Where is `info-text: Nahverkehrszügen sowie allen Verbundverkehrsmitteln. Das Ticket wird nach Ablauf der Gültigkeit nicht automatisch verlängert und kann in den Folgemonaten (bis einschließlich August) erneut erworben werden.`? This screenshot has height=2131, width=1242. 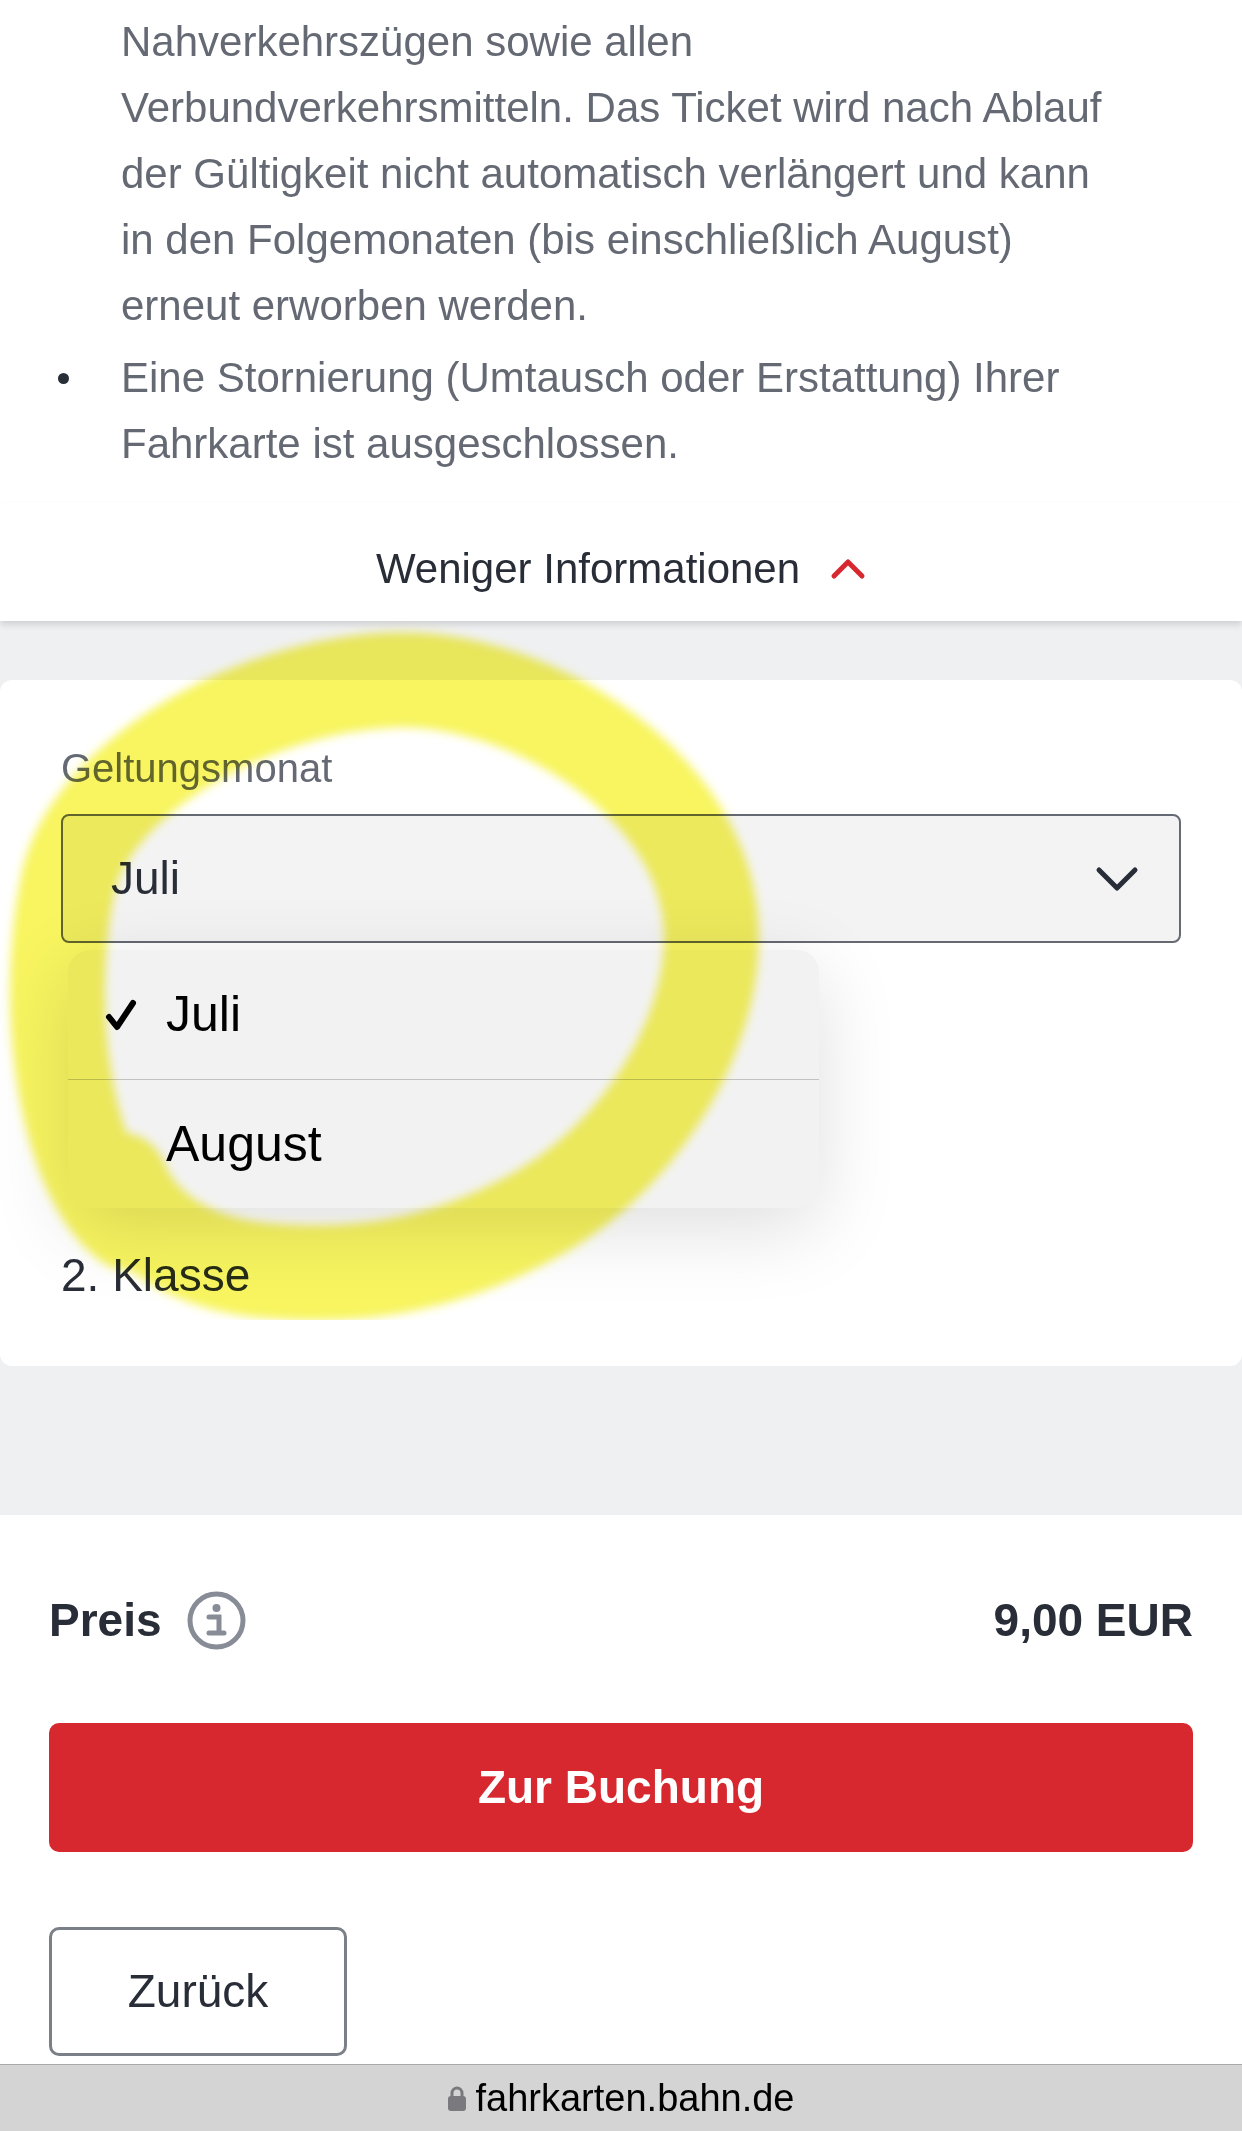 info-text: Nahverkehrszügen sowie allen Verbundverkehrsmitteln. Das Ticket wird nach Ablauf der Gültigkeit nicht automatisch verlängert und kann in den Folgemonaten (bis einschließlich August) erneut erworben werden. is located at coordinates (612, 174).